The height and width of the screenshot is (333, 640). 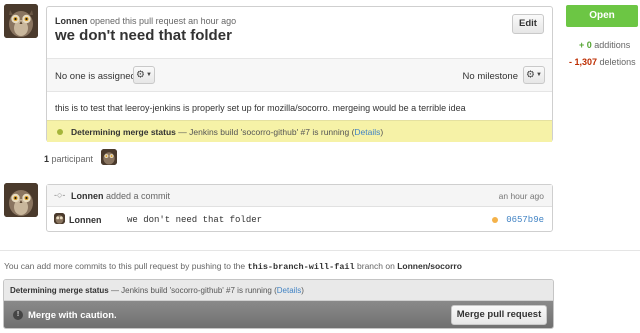 I want to click on assignee-gear-button: ⚙▼, so click(x=144, y=75).